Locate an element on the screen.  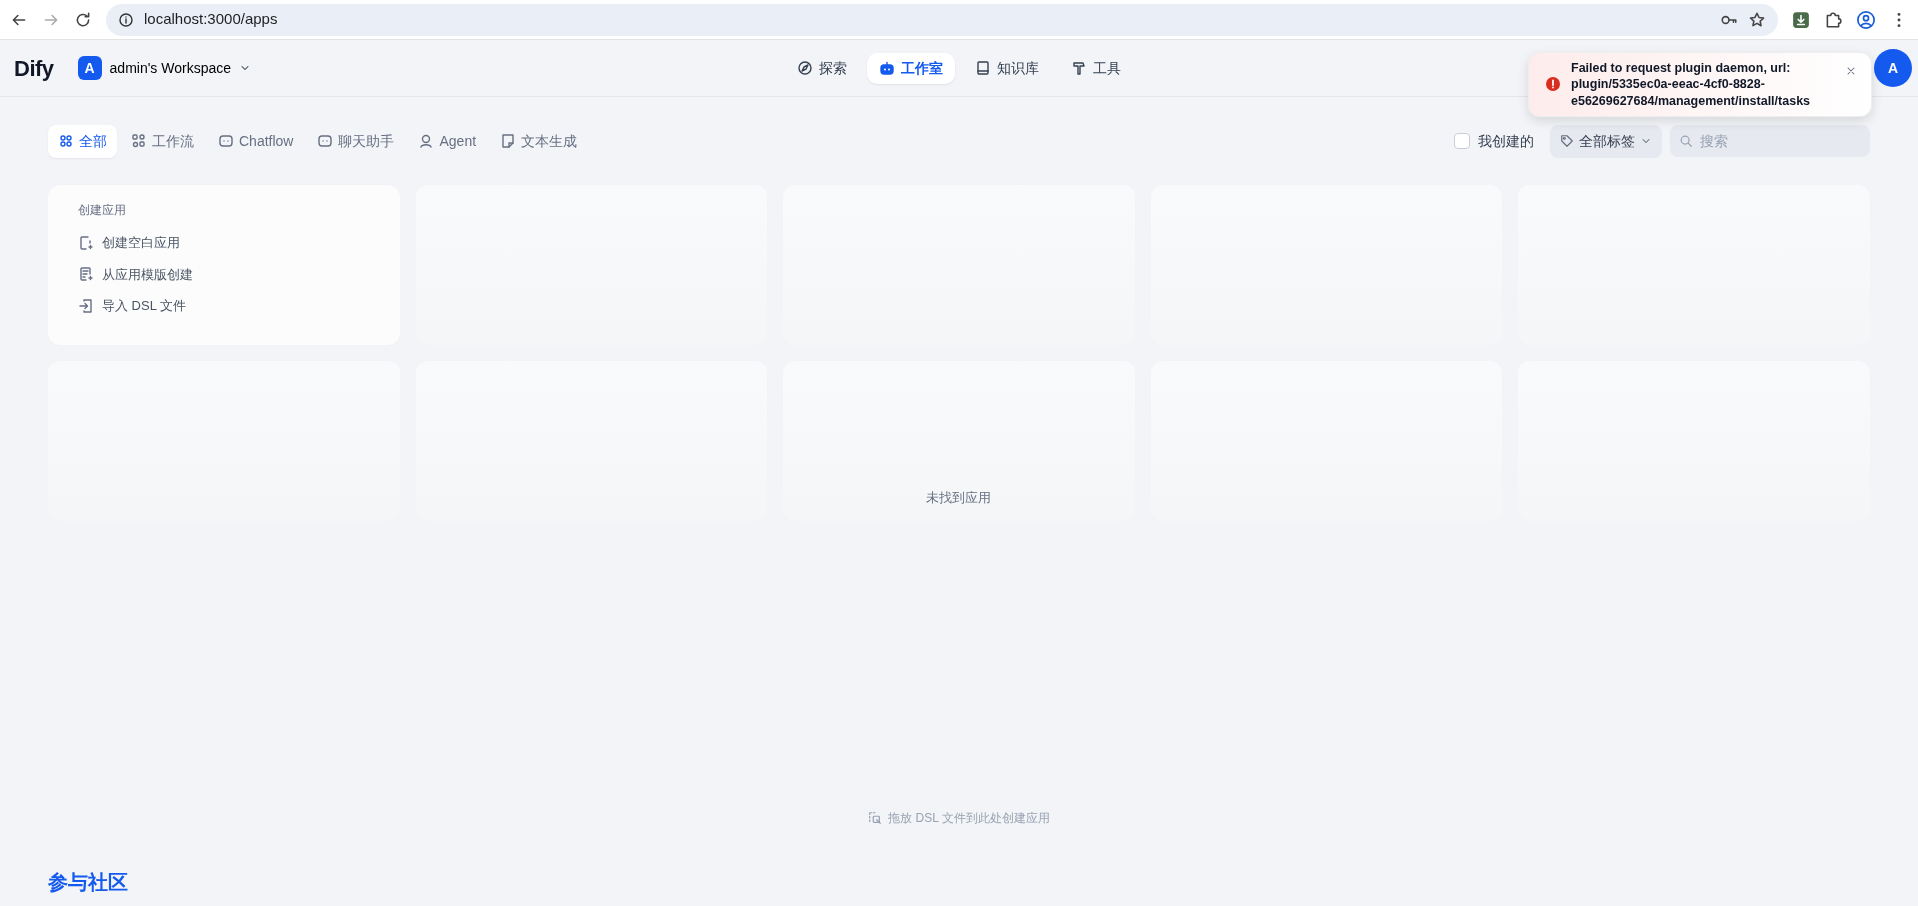
nav-tab: 探索 is located at coordinates (822, 68).